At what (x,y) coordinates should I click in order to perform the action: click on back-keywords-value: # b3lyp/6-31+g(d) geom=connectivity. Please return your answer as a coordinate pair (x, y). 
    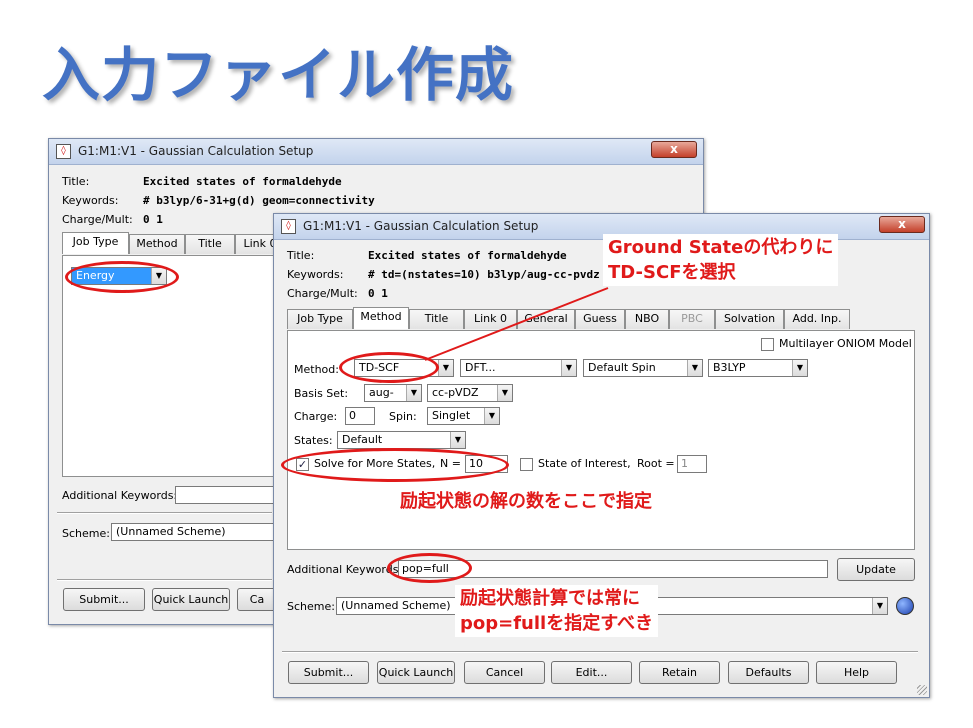
    Looking at the image, I should click on (259, 200).